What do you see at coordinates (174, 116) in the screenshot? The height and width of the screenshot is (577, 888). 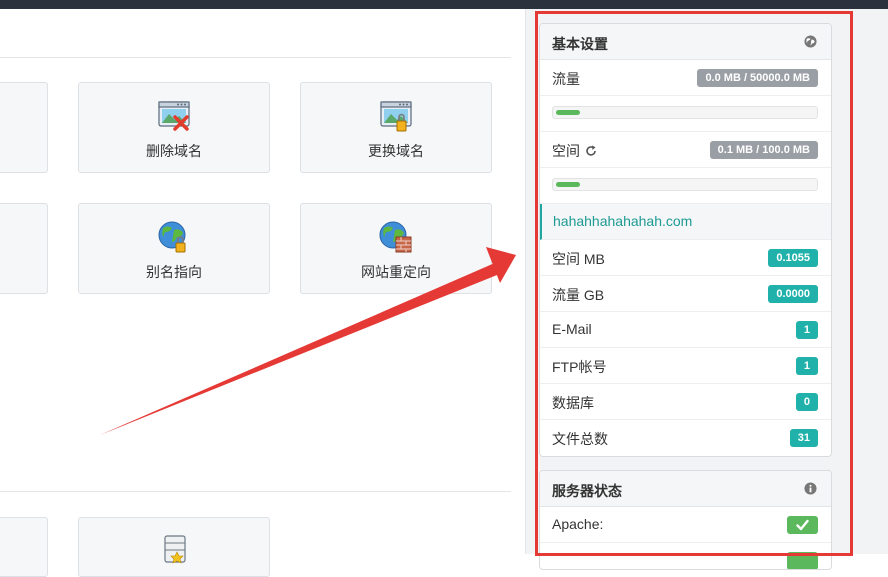 I see `delete-domain-icon` at bounding box center [174, 116].